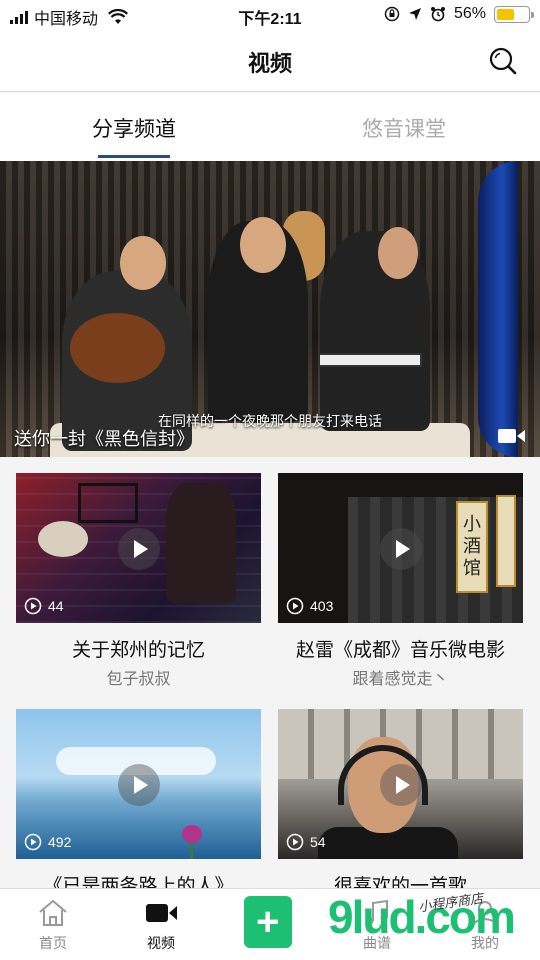  I want to click on tabbar-item-score: 曲谱, so click(377, 925).